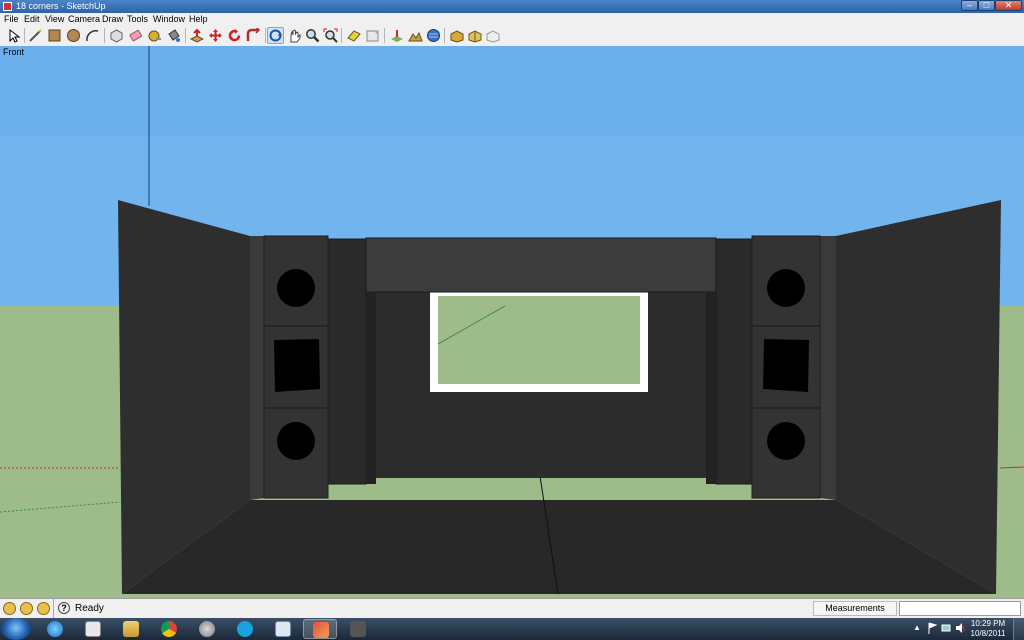 The width and height of the screenshot is (1024, 640). Describe the element at coordinates (960, 628) in the screenshot. I see `volume-icon` at that location.